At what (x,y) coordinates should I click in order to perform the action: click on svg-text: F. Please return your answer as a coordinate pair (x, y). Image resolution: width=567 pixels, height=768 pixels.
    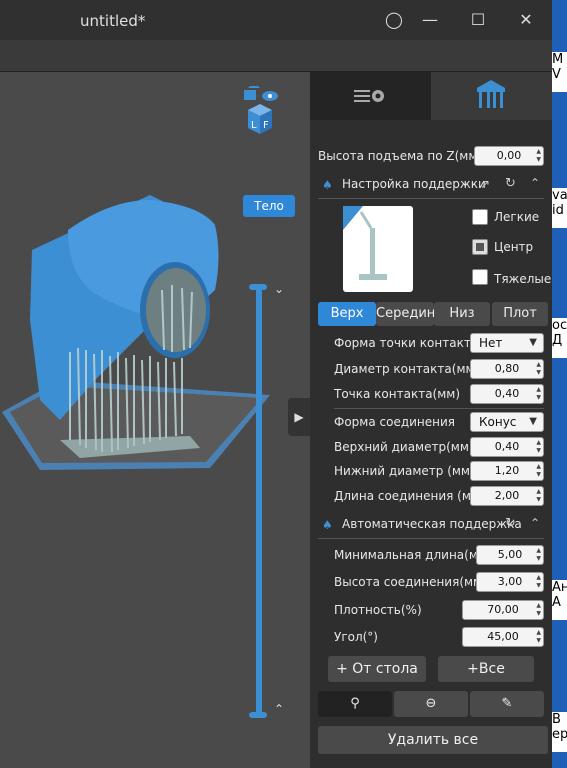
    Looking at the image, I should click on (266, 125).